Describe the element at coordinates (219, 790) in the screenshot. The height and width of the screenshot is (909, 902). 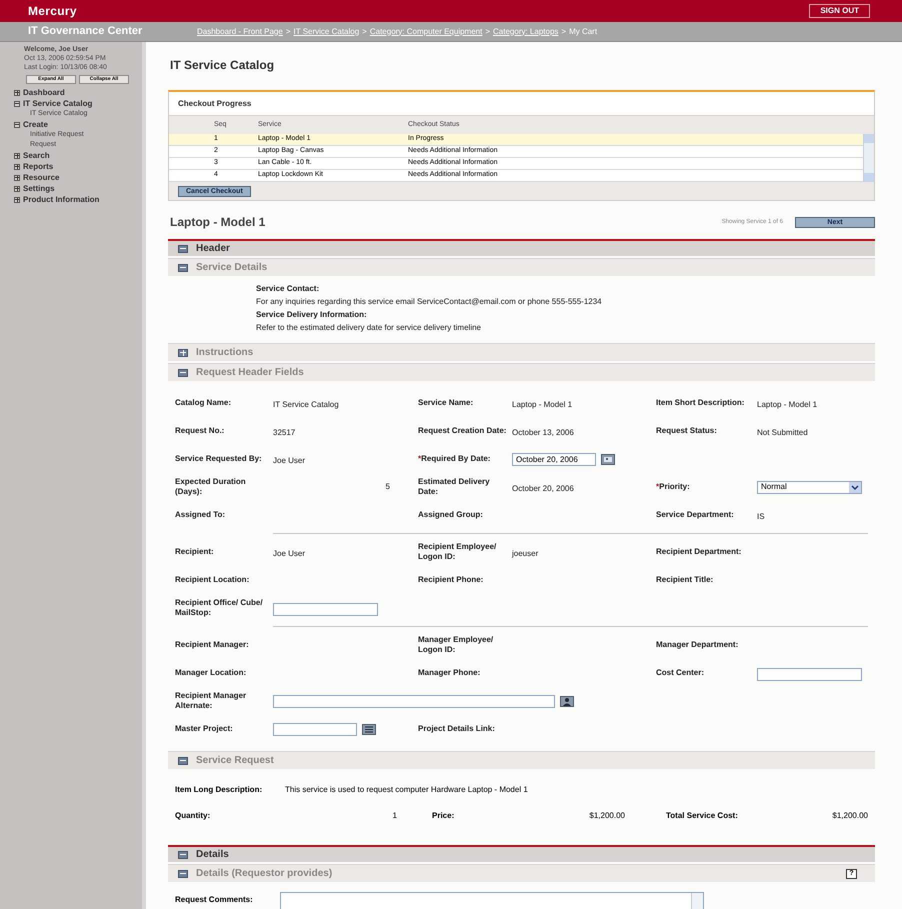
I see `field-label: Item Long Description:` at that location.